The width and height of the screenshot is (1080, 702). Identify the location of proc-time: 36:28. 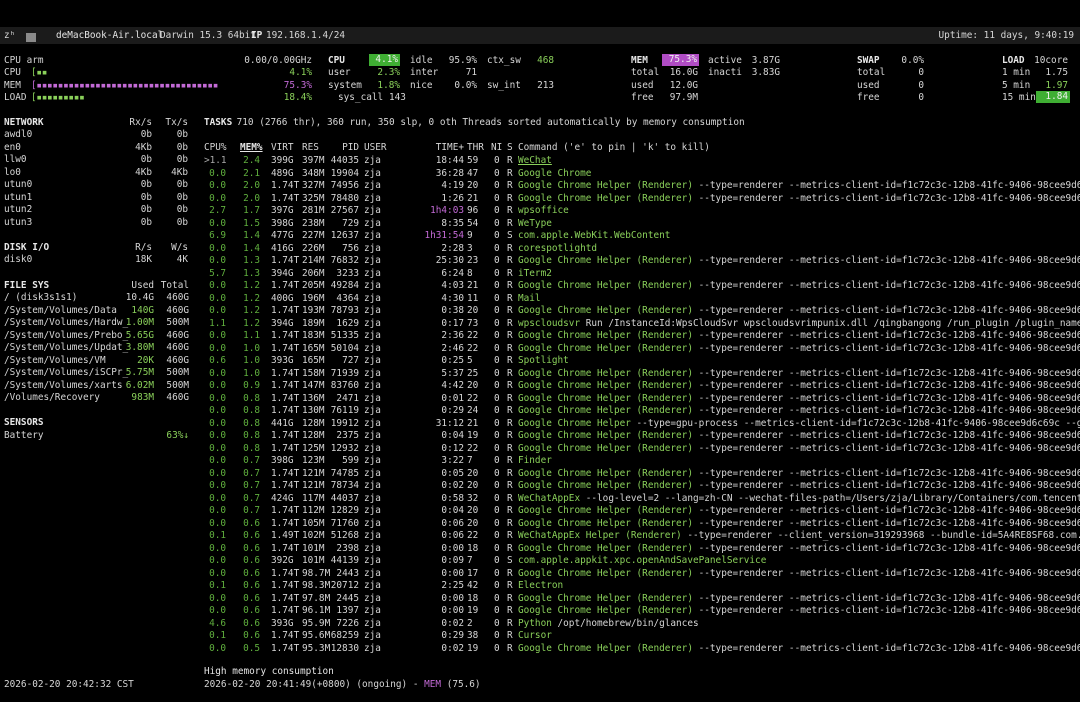
(449, 173).